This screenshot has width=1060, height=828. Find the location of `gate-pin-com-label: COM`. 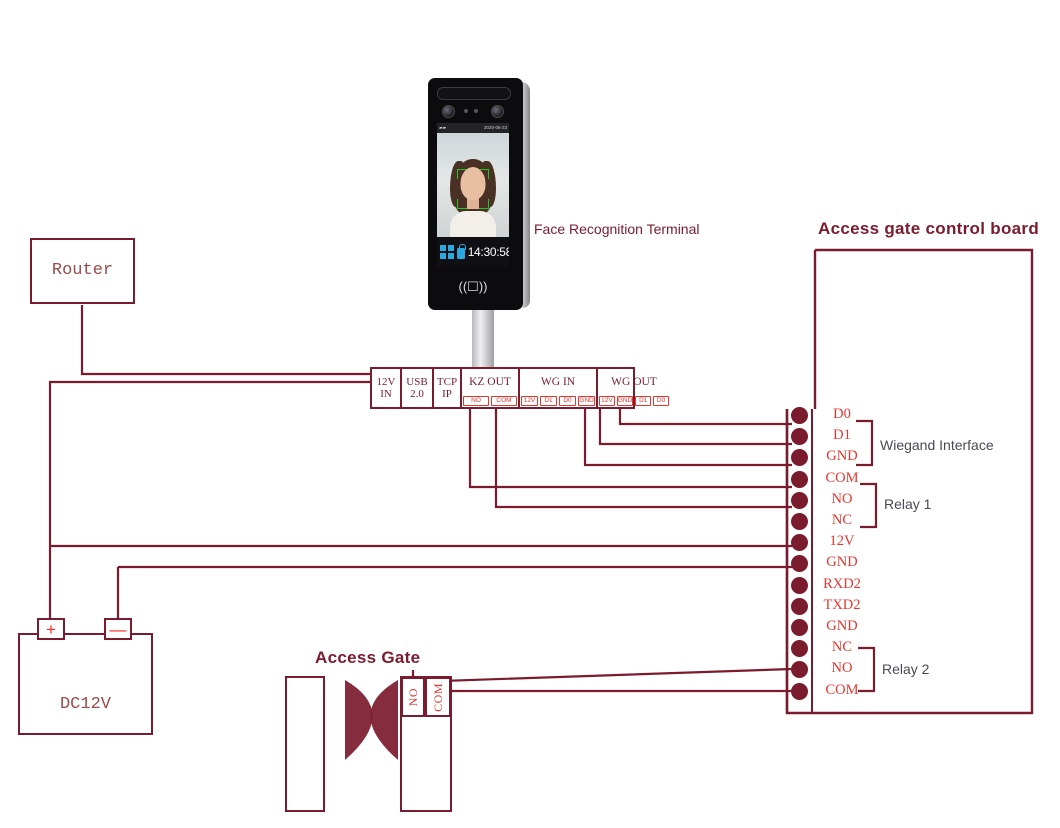

gate-pin-com-label: COM is located at coordinates (437, 697).